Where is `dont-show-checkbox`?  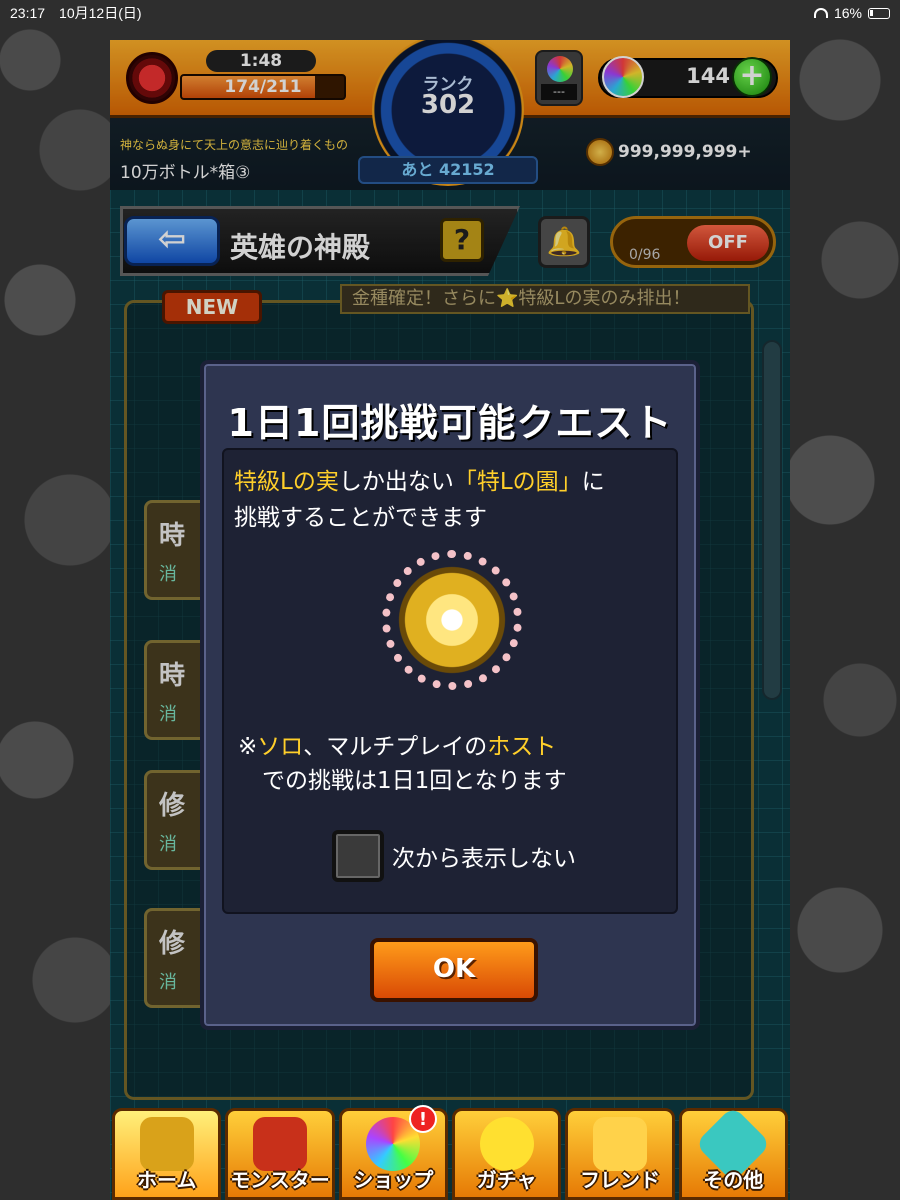 dont-show-checkbox is located at coordinates (358, 856).